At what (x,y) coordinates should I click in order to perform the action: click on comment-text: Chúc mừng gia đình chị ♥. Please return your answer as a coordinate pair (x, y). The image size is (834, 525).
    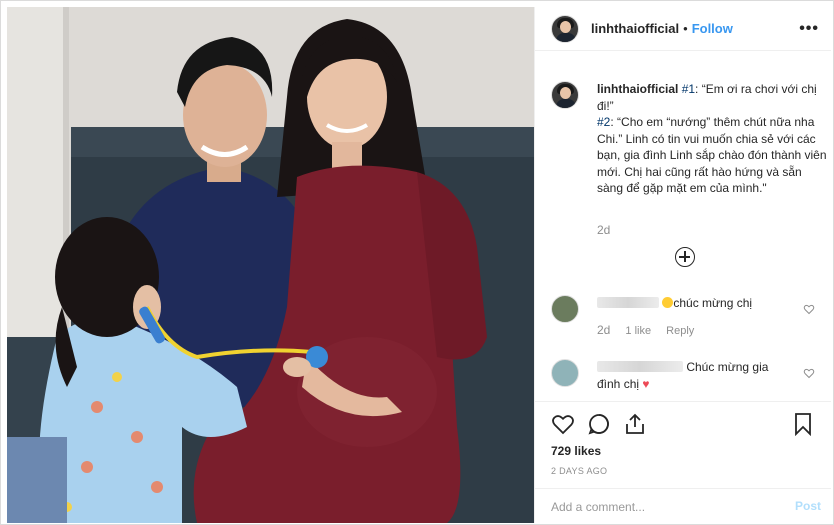
    Looking at the image, I should click on (692, 375).